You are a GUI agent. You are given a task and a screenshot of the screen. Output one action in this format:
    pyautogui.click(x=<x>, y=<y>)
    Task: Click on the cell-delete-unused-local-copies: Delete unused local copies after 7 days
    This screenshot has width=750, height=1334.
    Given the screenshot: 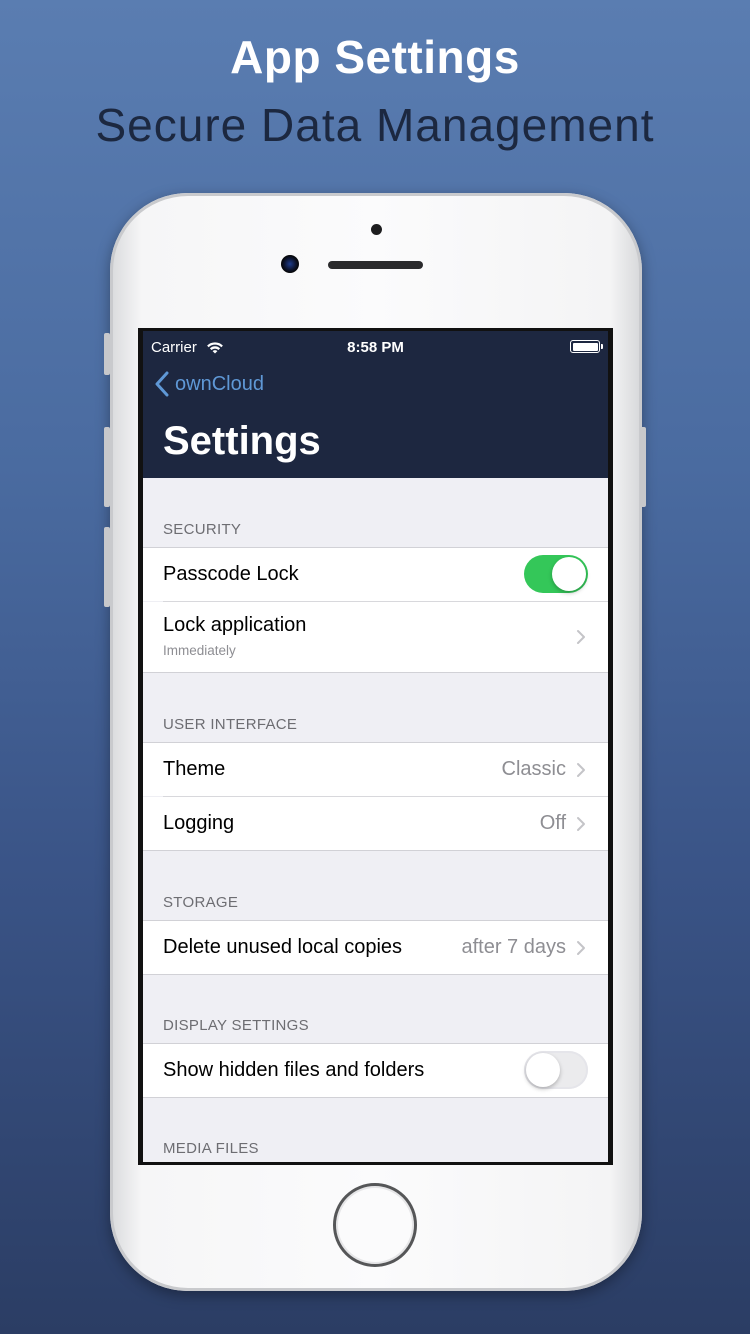 What is the action you would take?
    pyautogui.click(x=375, y=947)
    